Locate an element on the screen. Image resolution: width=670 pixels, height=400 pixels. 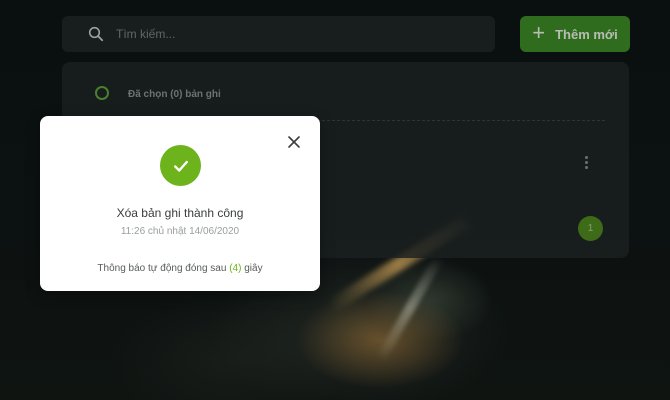
check-icon is located at coordinates (180, 166).